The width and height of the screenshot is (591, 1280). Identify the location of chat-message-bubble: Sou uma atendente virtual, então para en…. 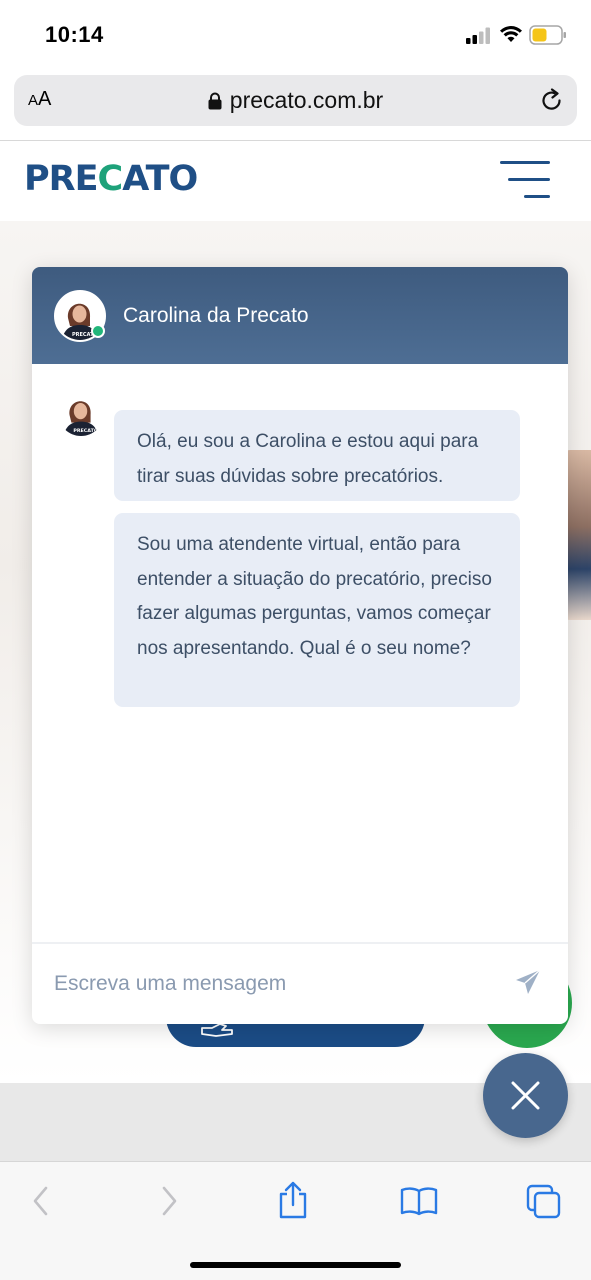
(317, 610).